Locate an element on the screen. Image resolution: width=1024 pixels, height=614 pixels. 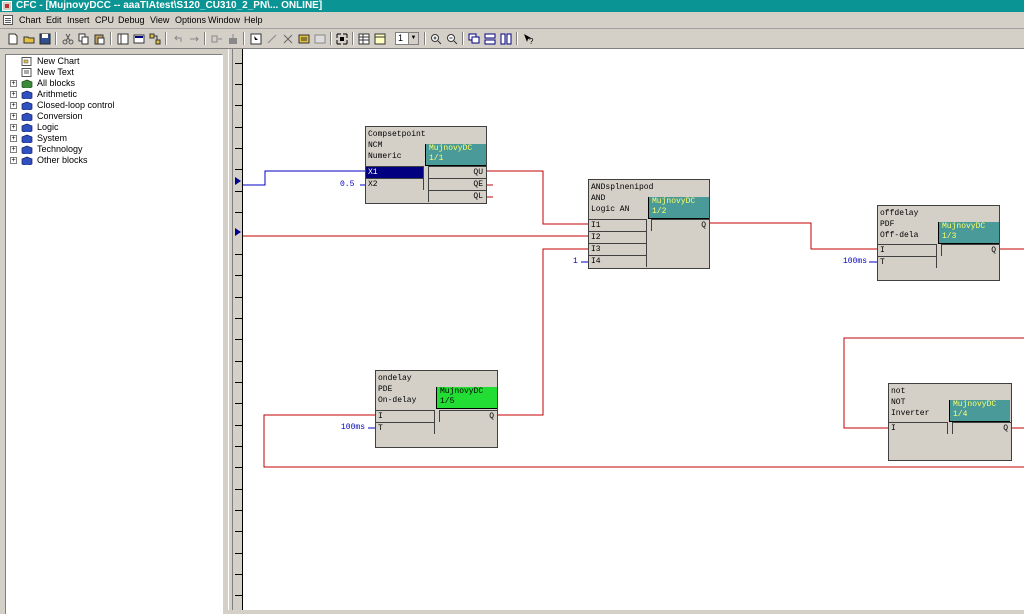
undo-icon is located at coordinates (178, 38).